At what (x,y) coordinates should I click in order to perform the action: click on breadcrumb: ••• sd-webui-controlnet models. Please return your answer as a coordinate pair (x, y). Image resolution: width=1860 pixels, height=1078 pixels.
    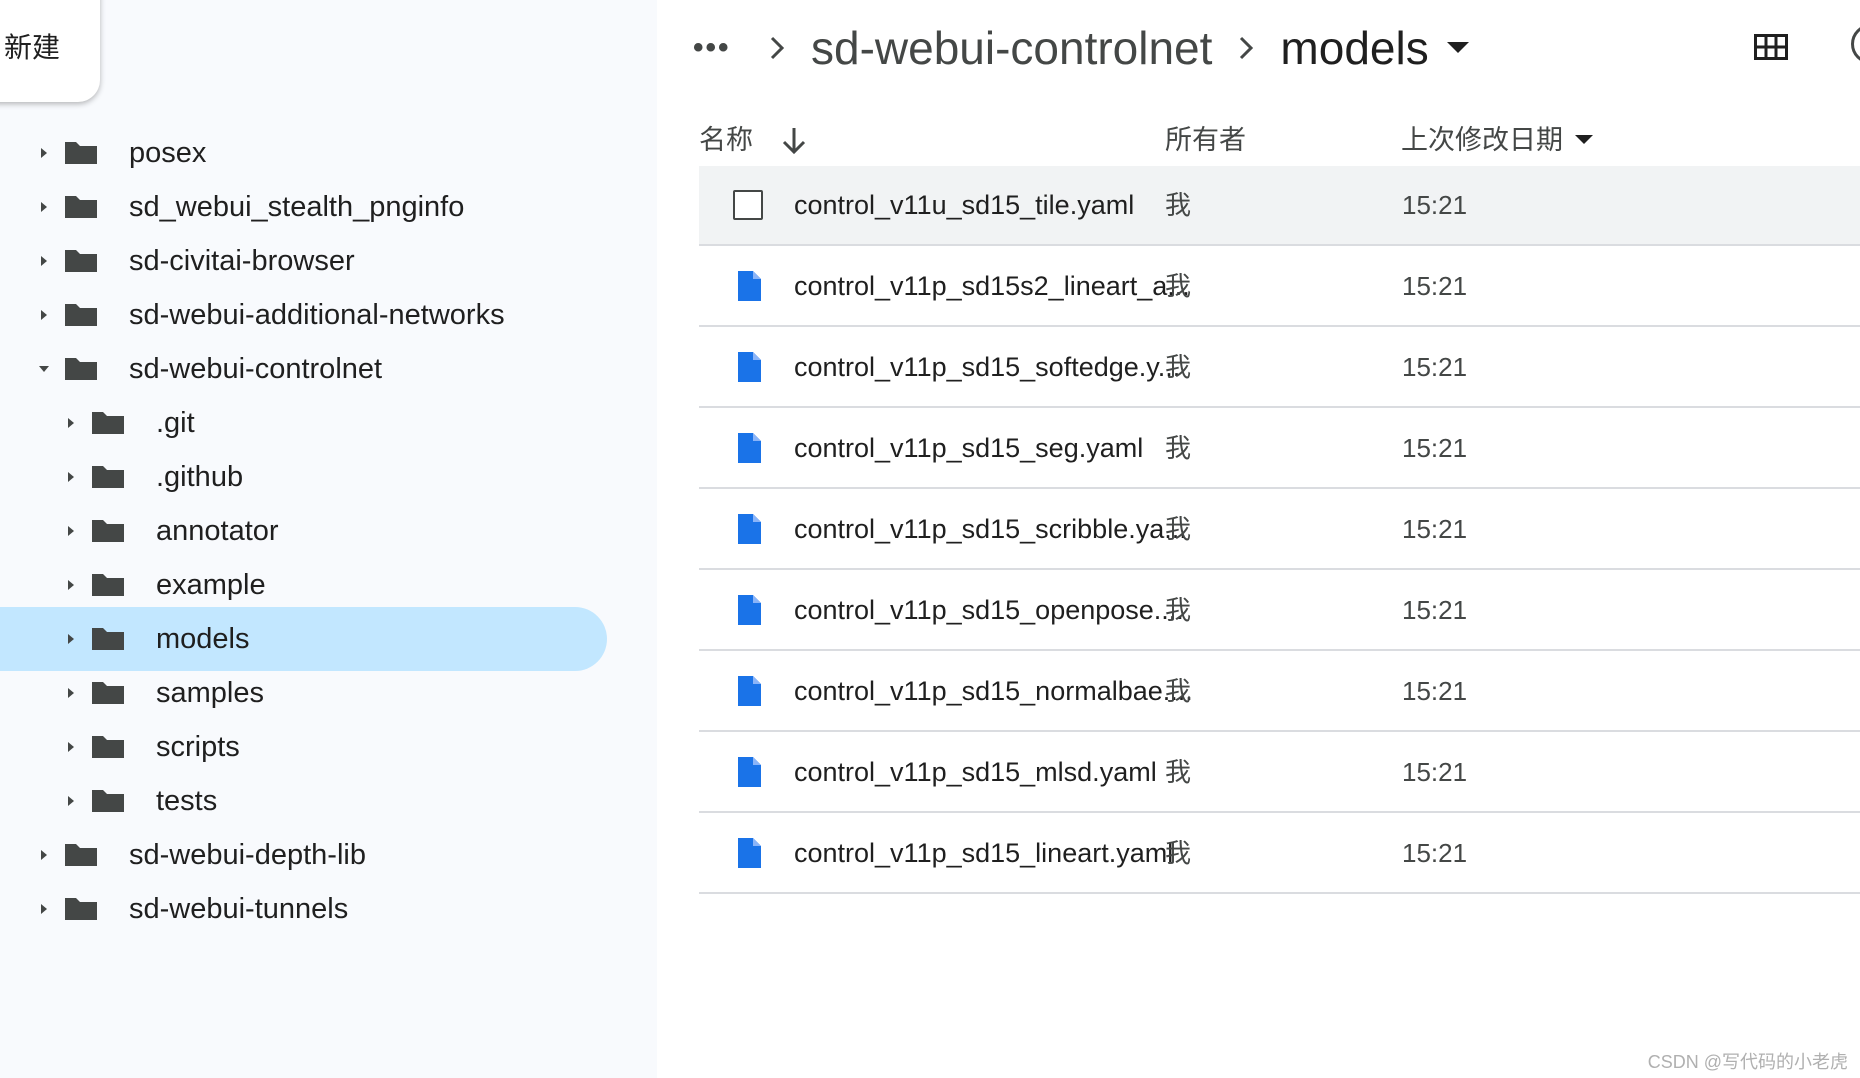
    Looking at the image, I should click on (1081, 48).